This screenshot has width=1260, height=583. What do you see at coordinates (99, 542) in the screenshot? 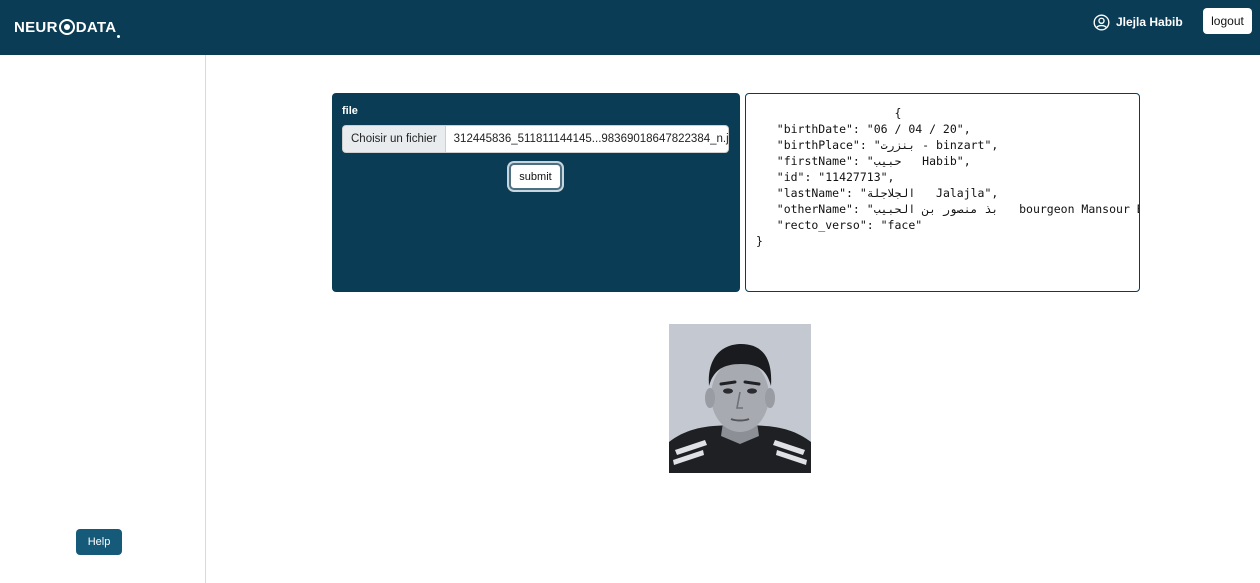
I see `help-button: Help` at bounding box center [99, 542].